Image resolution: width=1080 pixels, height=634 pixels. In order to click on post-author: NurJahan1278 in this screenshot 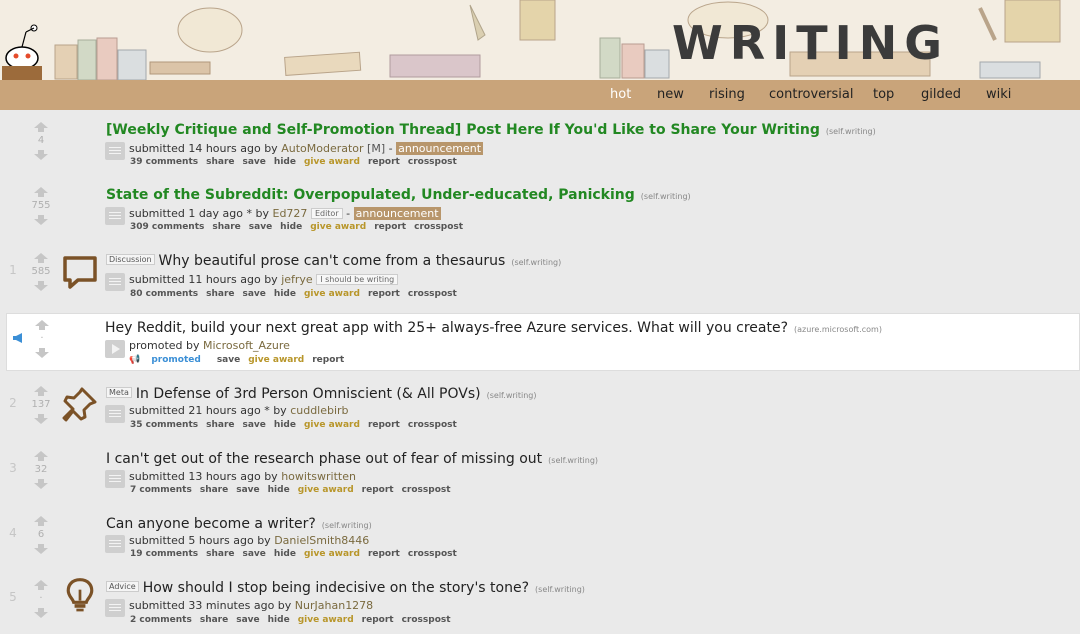, I will do `click(334, 605)`.